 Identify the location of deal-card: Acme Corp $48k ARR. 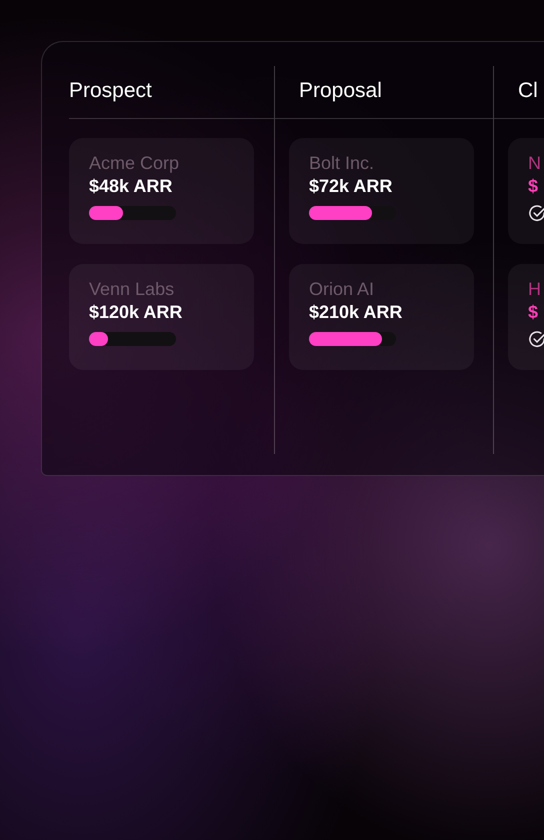
(161, 191).